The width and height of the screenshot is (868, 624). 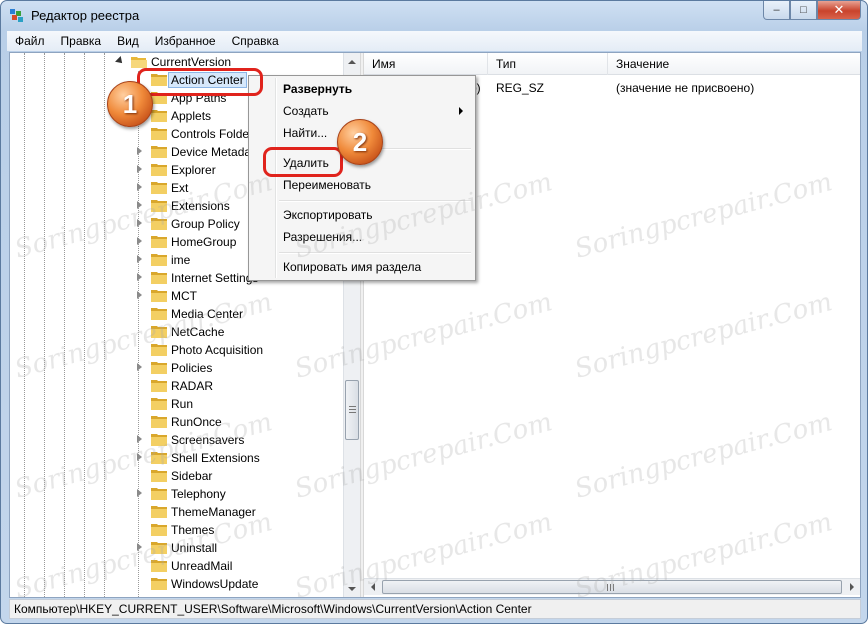 I want to click on expanded-arrow-icon, so click(x=120, y=61).